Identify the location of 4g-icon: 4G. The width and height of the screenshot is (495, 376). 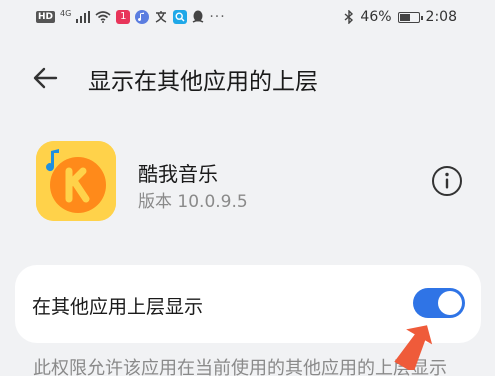
(66, 13).